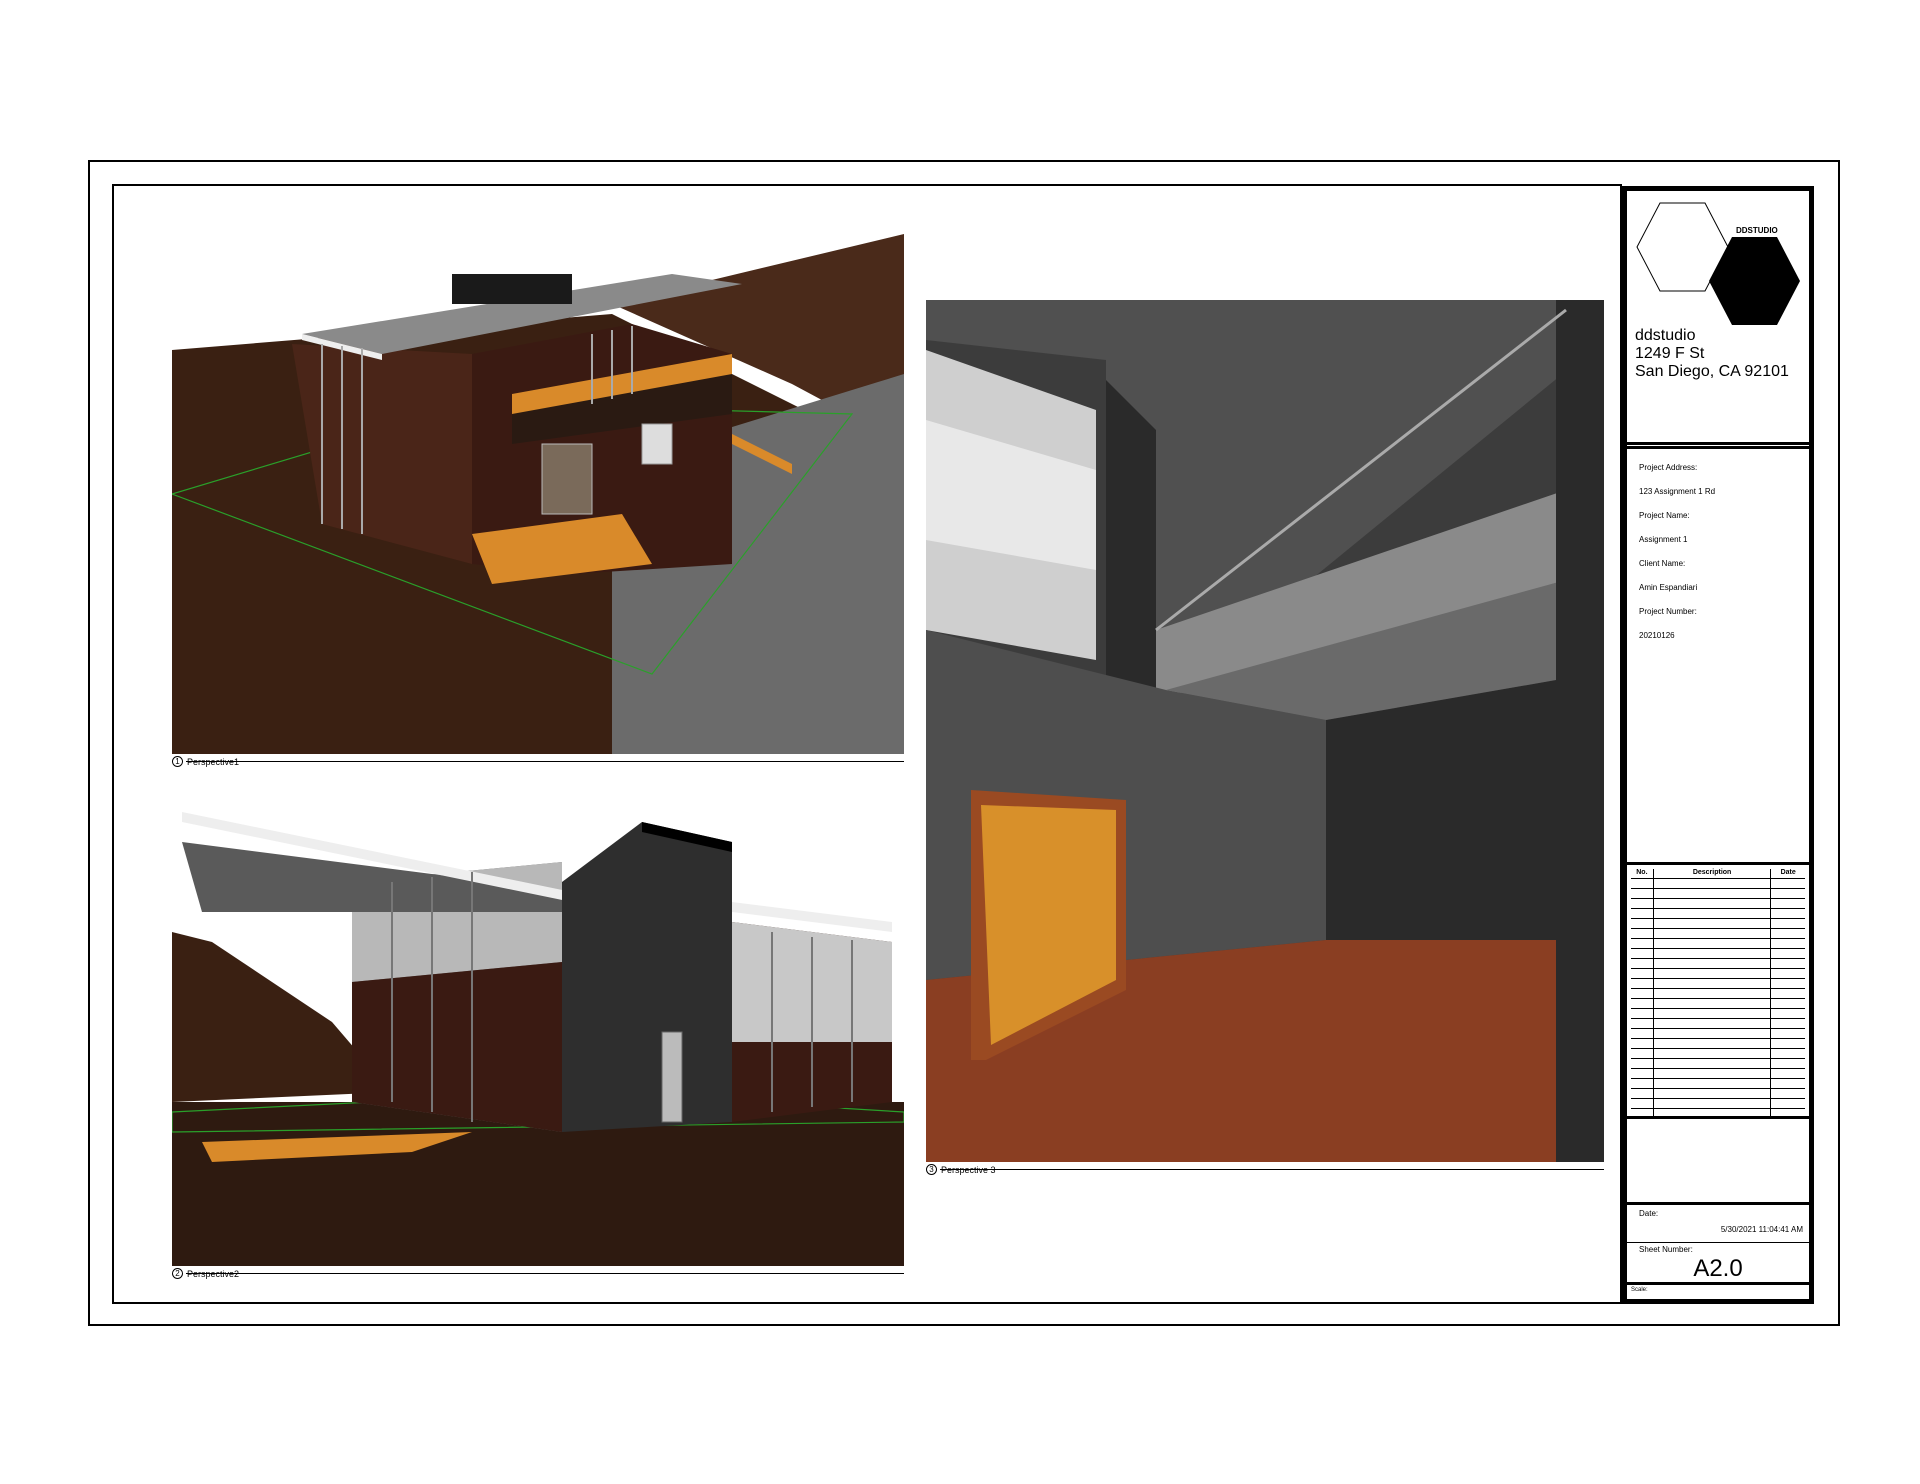 This screenshot has height=1484, width=1920. Describe the element at coordinates (538, 494) in the screenshot. I see `perspective-1-render` at that location.